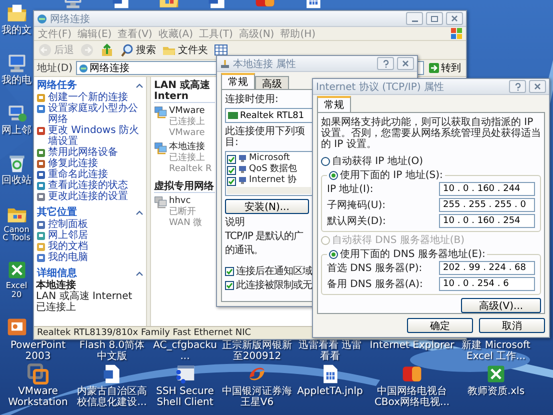 The width and height of the screenshot is (553, 415). What do you see at coordinates (16, 291) in the screenshot?
I see `icon-label: Excel 20` at bounding box center [16, 291].